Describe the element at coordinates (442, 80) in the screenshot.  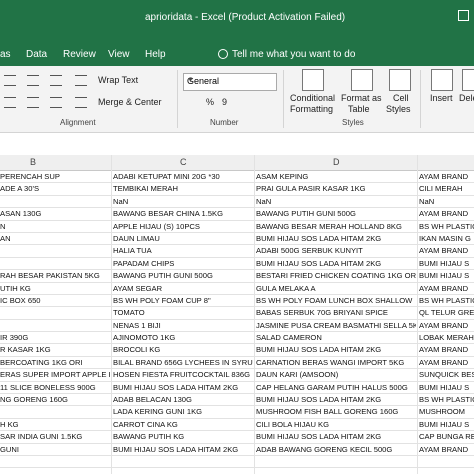
I see `insert-icon` at that location.